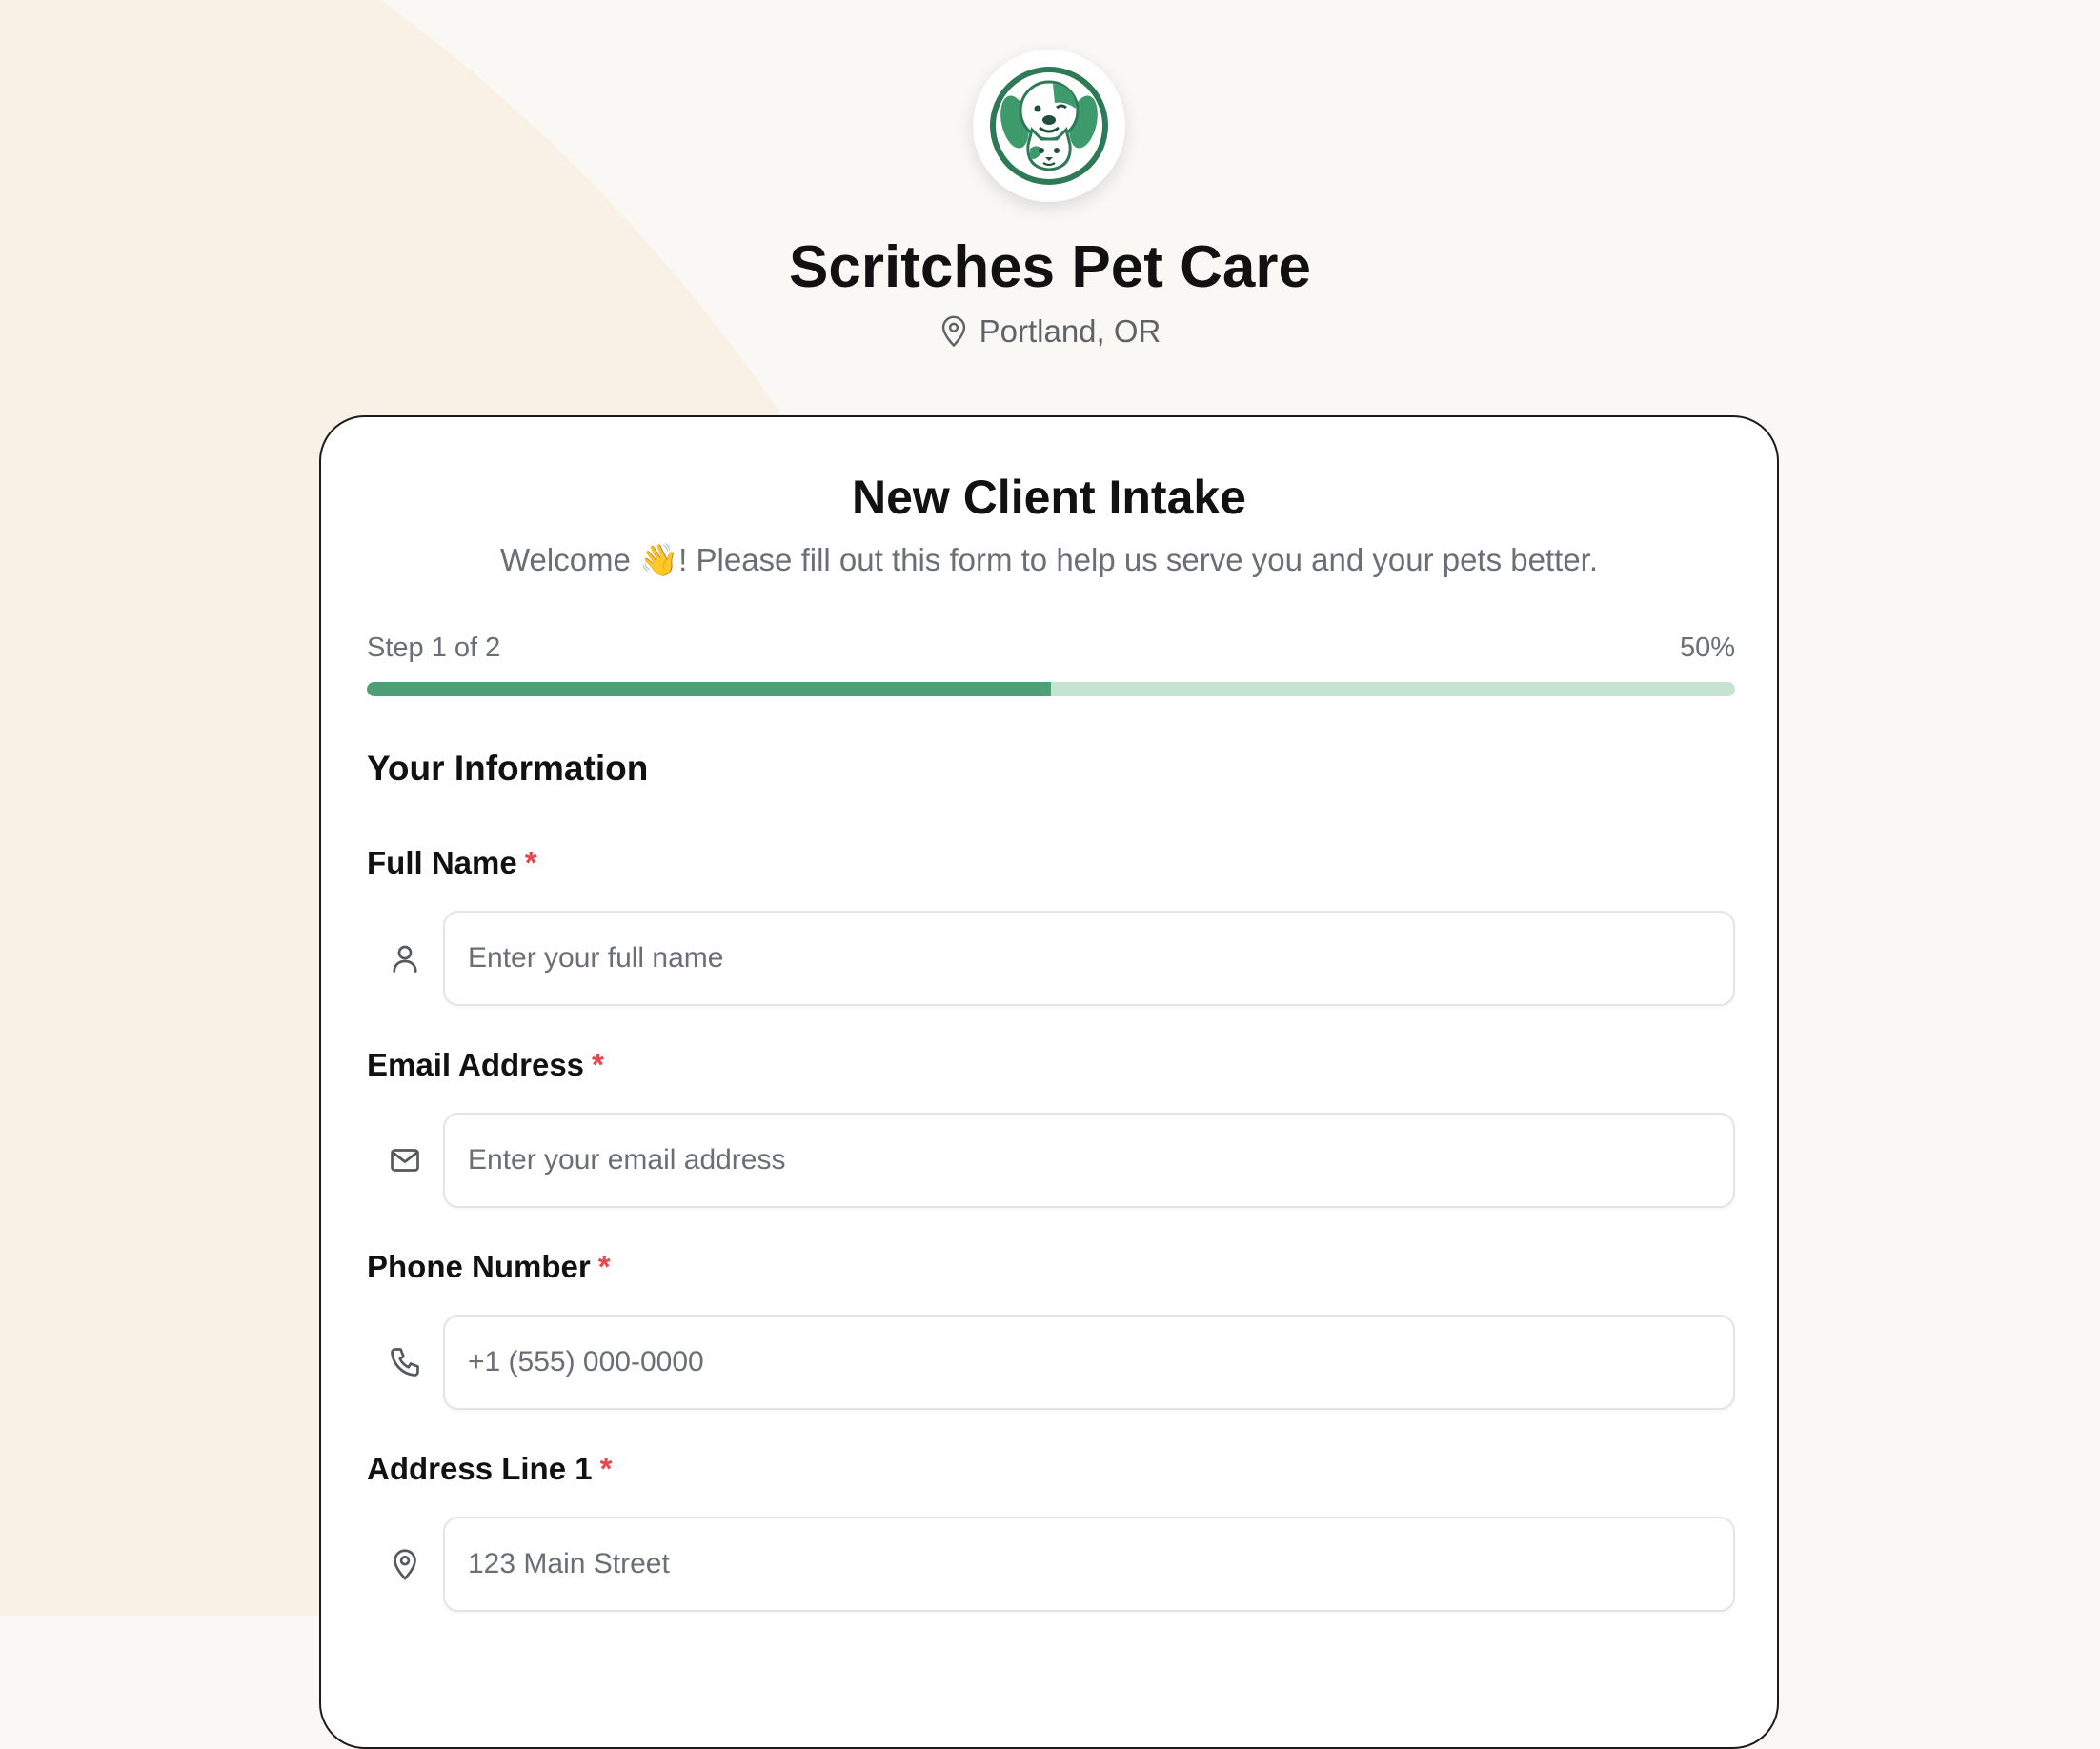 The width and height of the screenshot is (2100, 1749). I want to click on form-title: New Client Intake, so click(1049, 498).